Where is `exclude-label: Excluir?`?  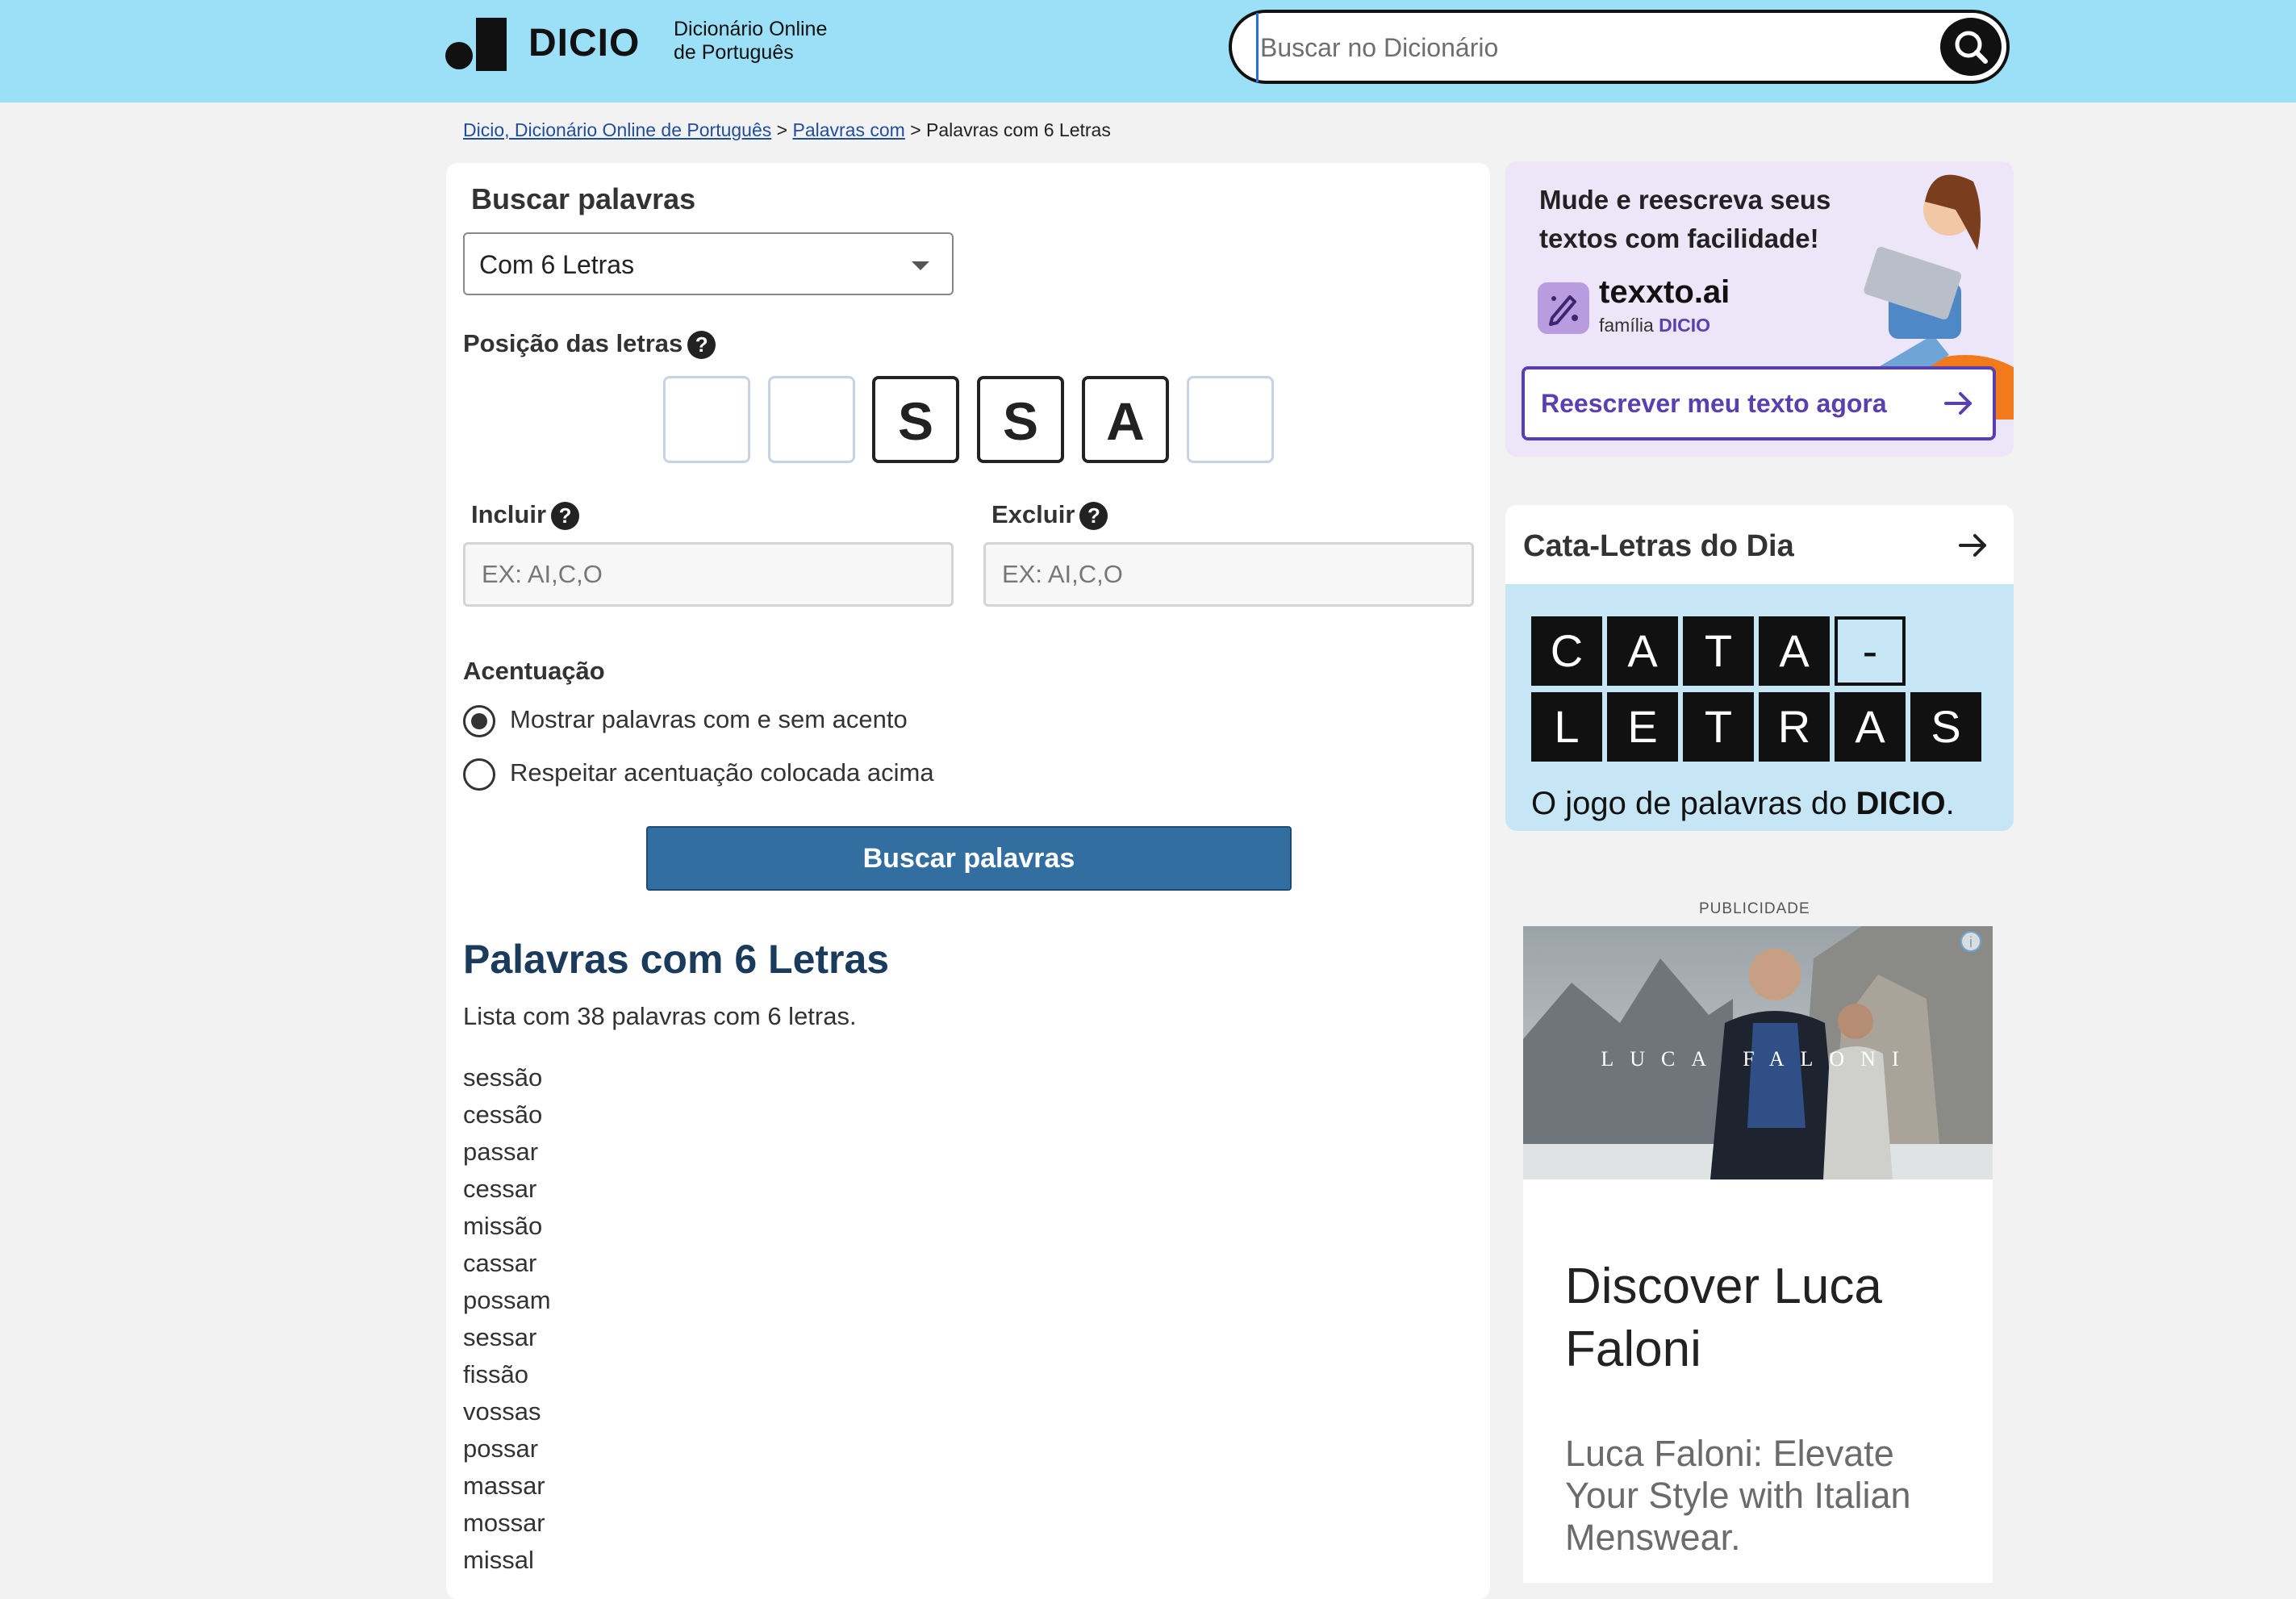
exclude-label: Excluir? is located at coordinates (1049, 515).